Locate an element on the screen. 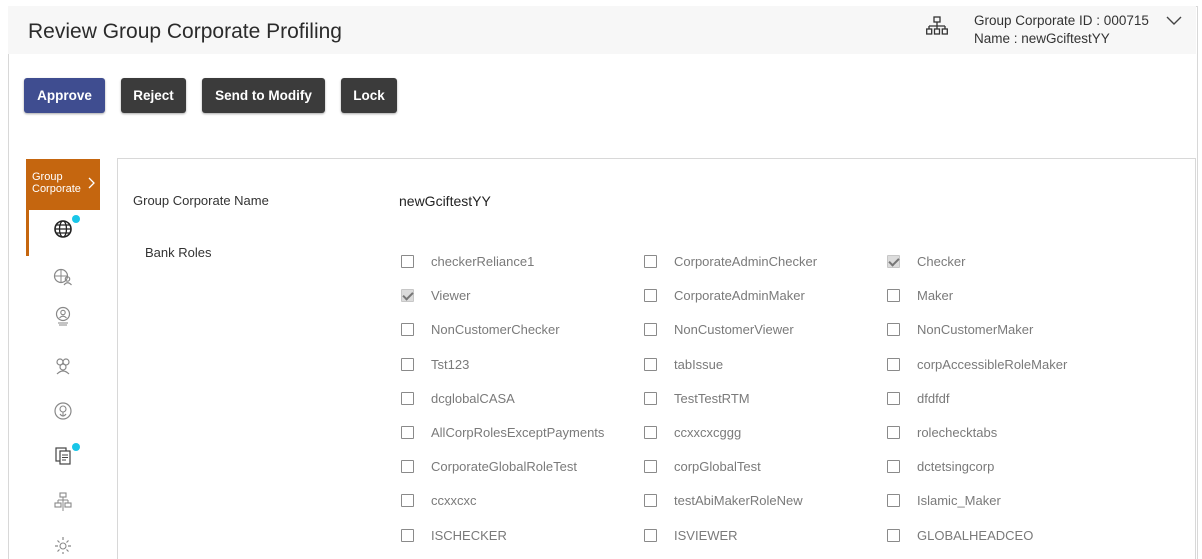 The image size is (1202, 559). role-label: NonCustomerChecker is located at coordinates (495, 329).